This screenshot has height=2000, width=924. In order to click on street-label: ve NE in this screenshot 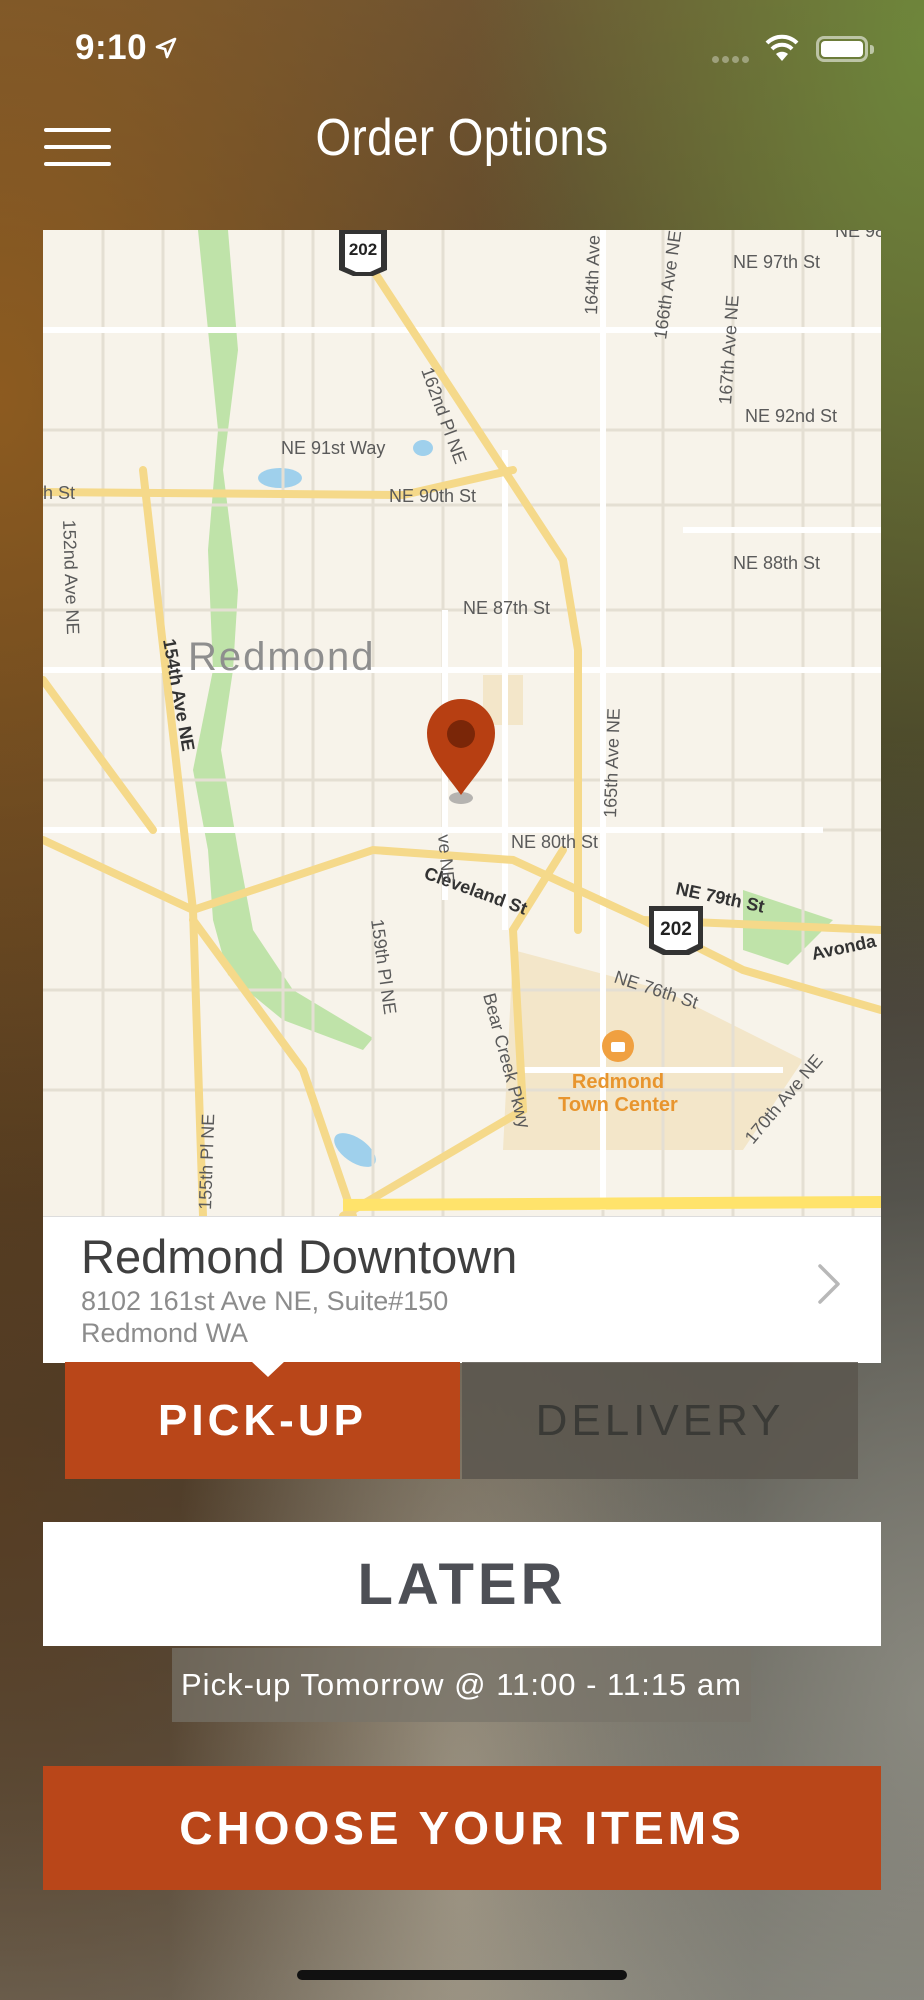, I will do `click(446, 859)`.